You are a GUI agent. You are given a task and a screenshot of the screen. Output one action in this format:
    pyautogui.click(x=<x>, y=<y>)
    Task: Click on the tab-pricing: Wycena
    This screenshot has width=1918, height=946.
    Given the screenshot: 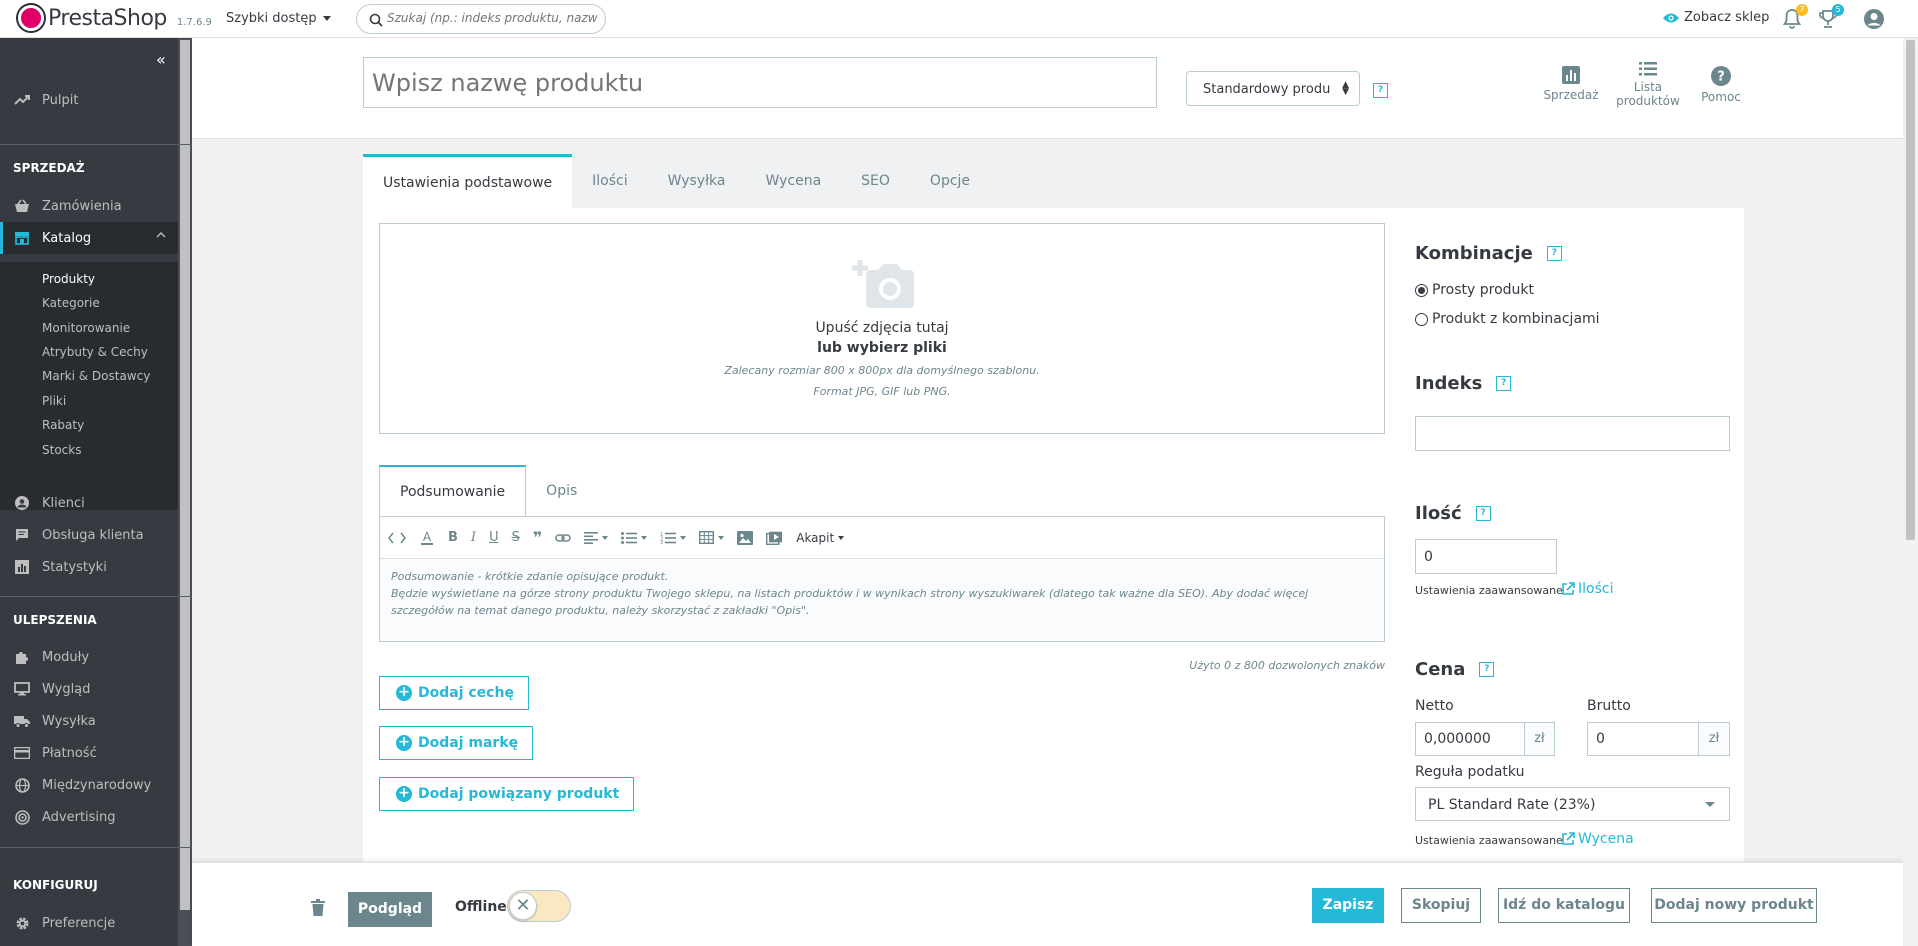 What is the action you would take?
    pyautogui.click(x=794, y=181)
    